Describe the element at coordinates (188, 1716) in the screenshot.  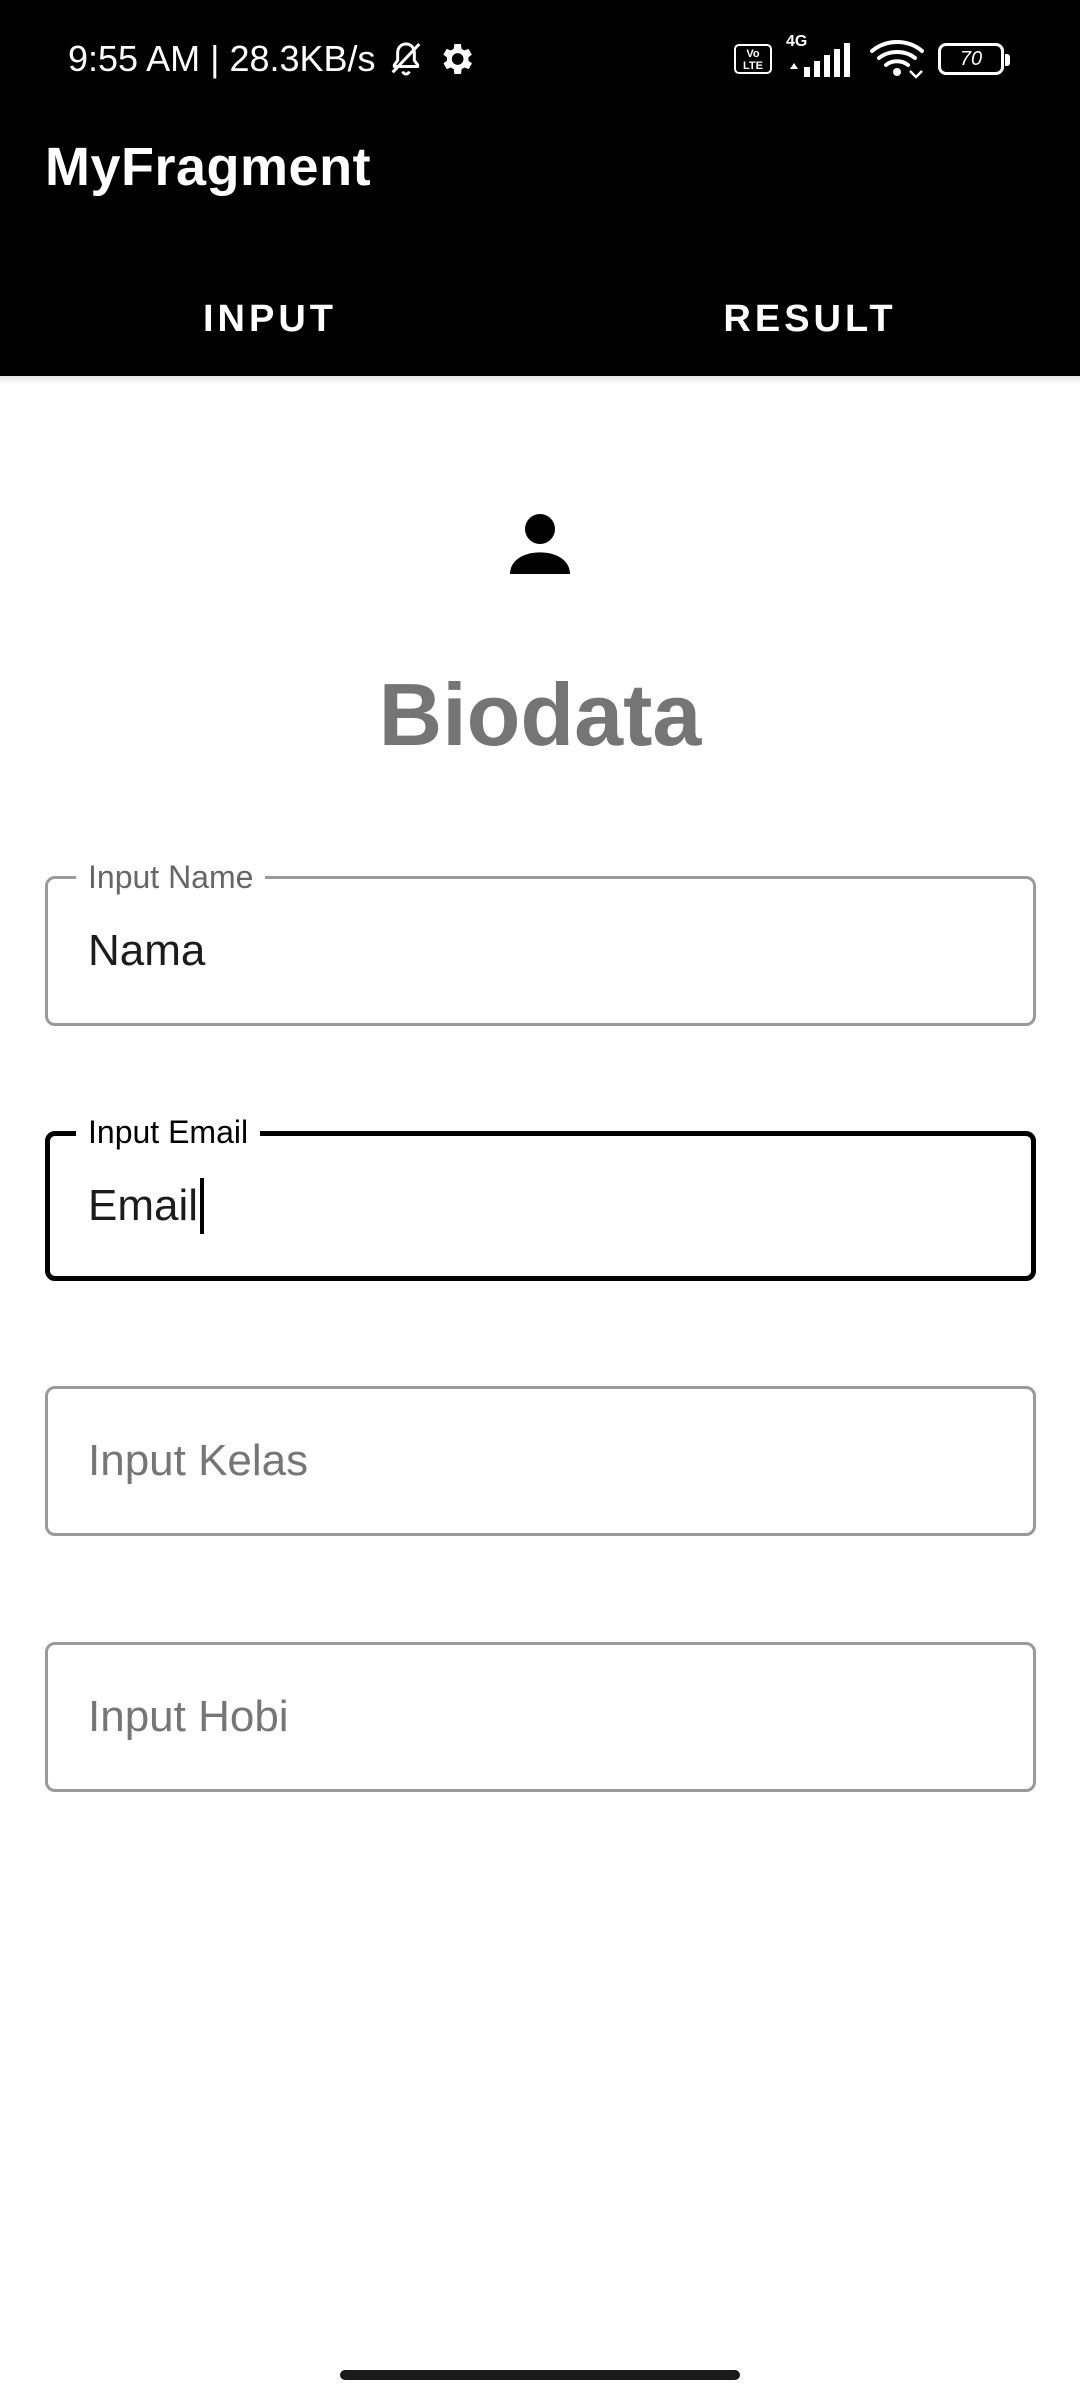
I see `hobi-field-placeholder: Input Hobi` at that location.